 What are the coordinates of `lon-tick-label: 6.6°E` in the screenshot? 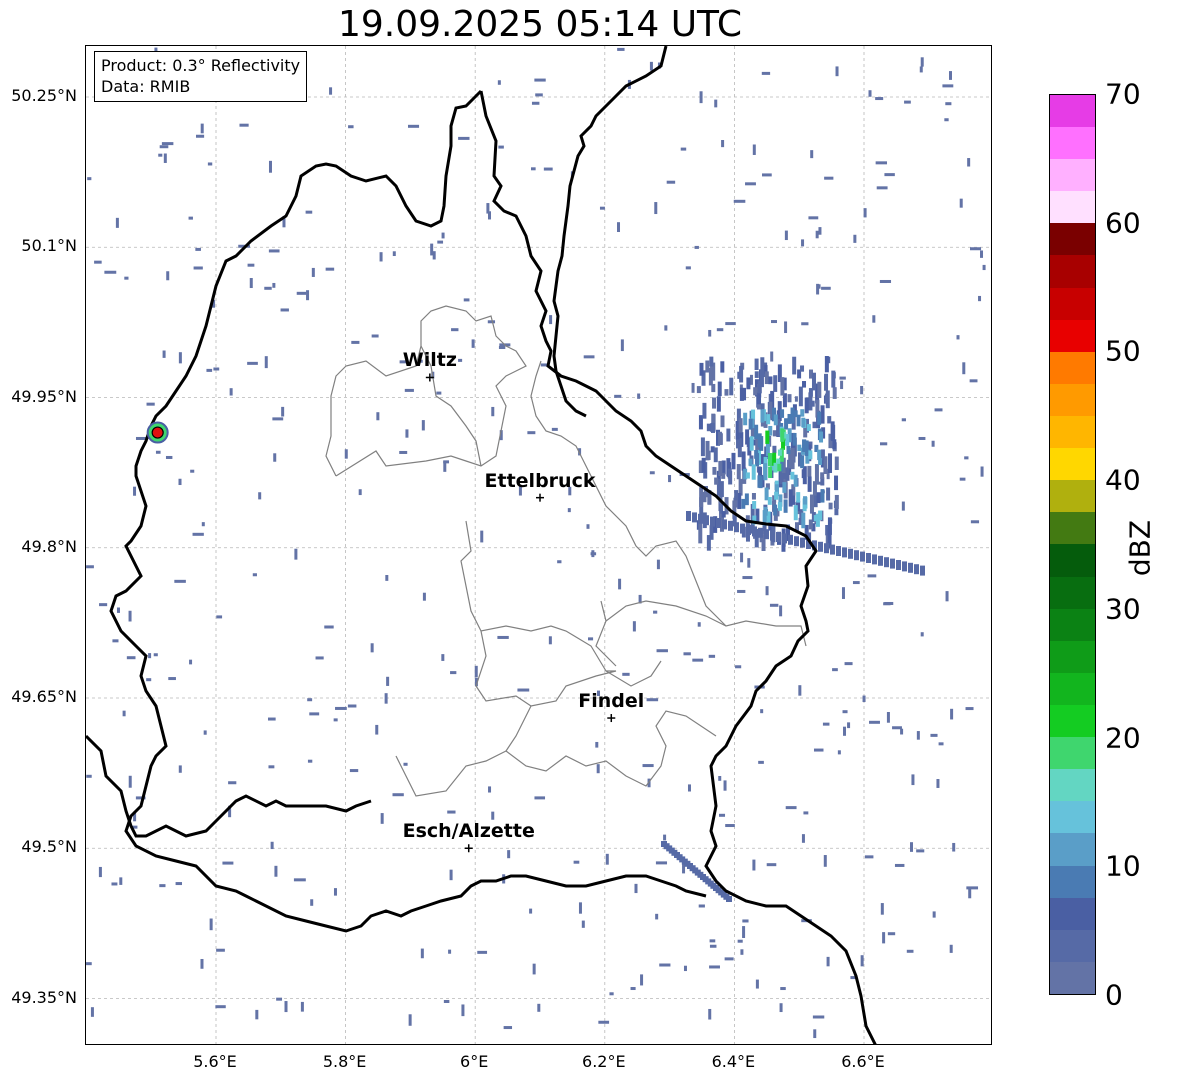 It's located at (863, 1061).